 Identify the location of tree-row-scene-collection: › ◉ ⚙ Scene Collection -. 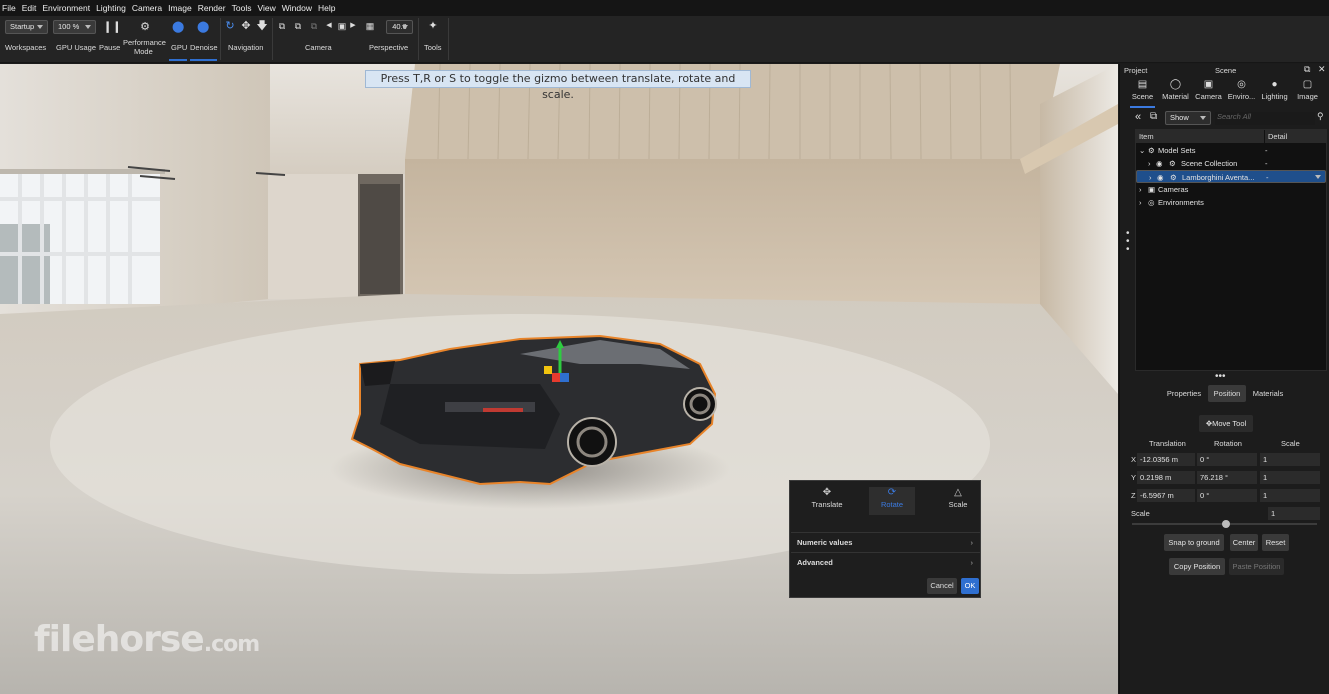
(1231, 163).